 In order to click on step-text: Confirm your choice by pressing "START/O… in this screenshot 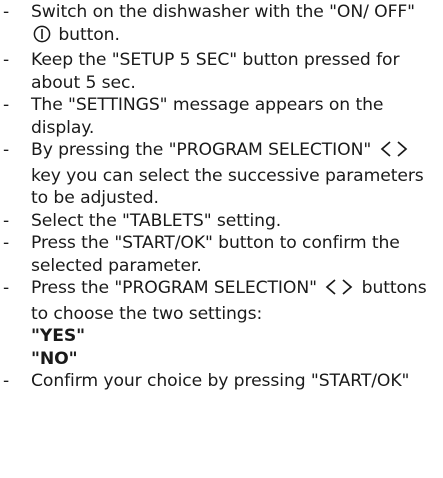, I will do `click(220, 381)`.